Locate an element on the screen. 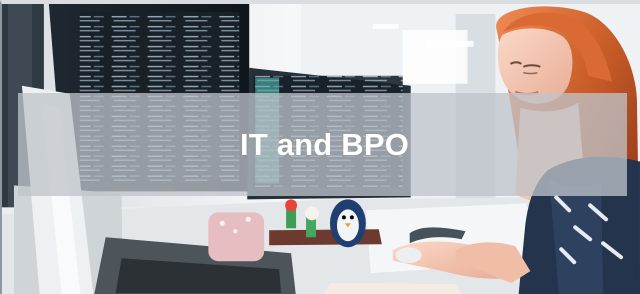 The image size is (640, 294). caption-title: IT and BPO is located at coordinates (324, 144).